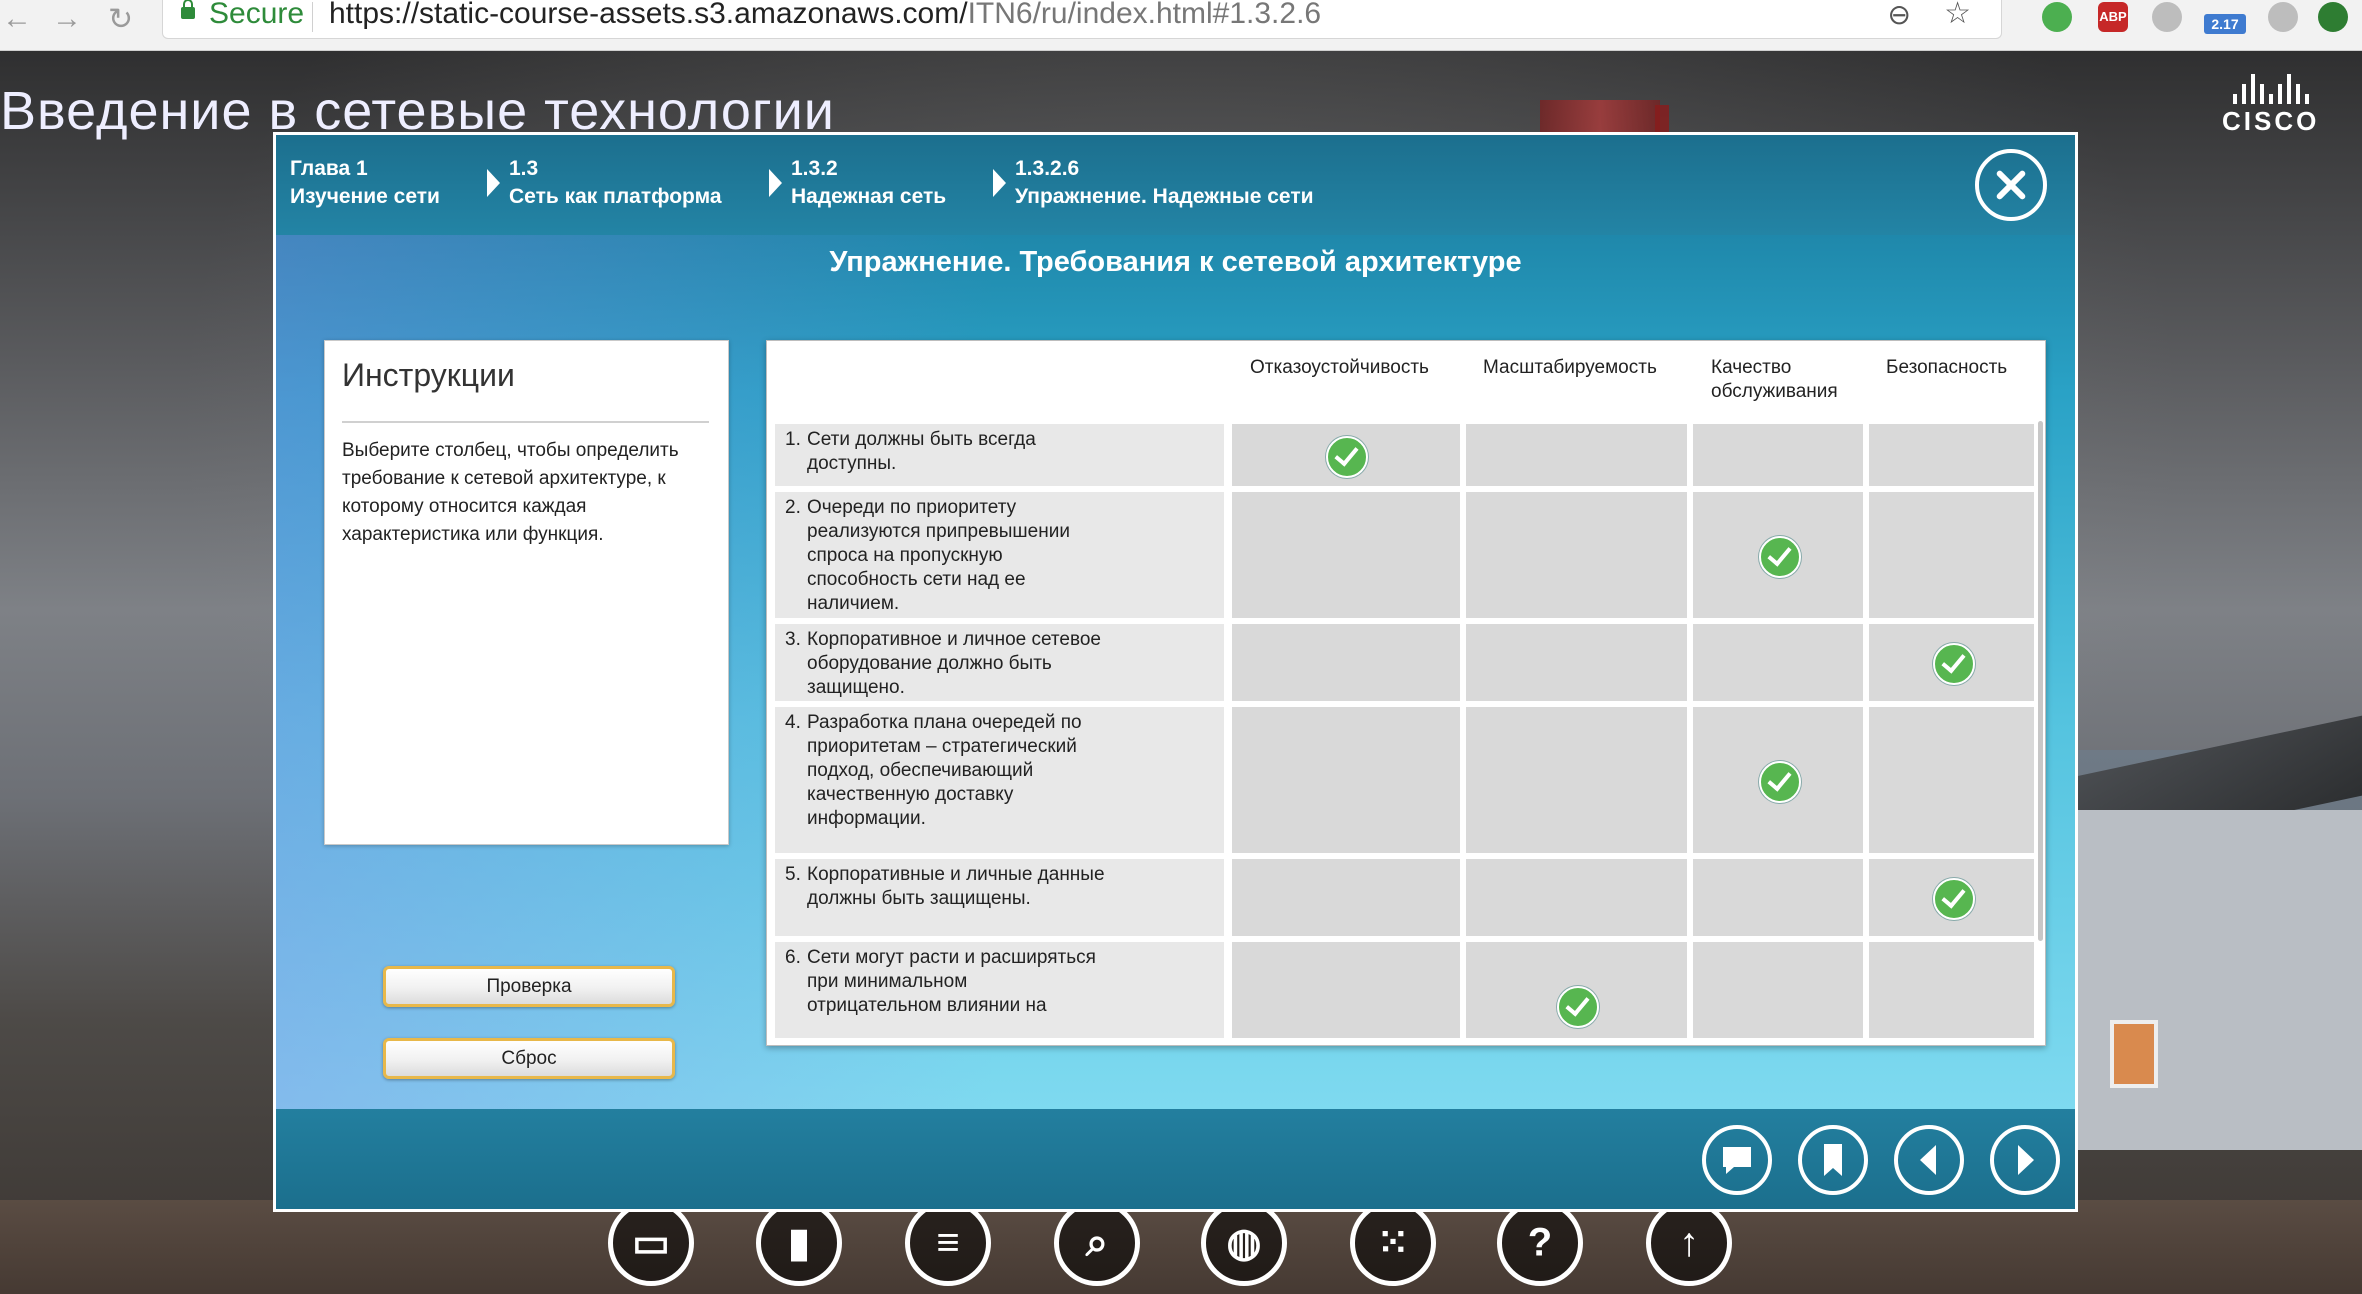  What do you see at coordinates (2211, 980) in the screenshot?
I see `house` at bounding box center [2211, 980].